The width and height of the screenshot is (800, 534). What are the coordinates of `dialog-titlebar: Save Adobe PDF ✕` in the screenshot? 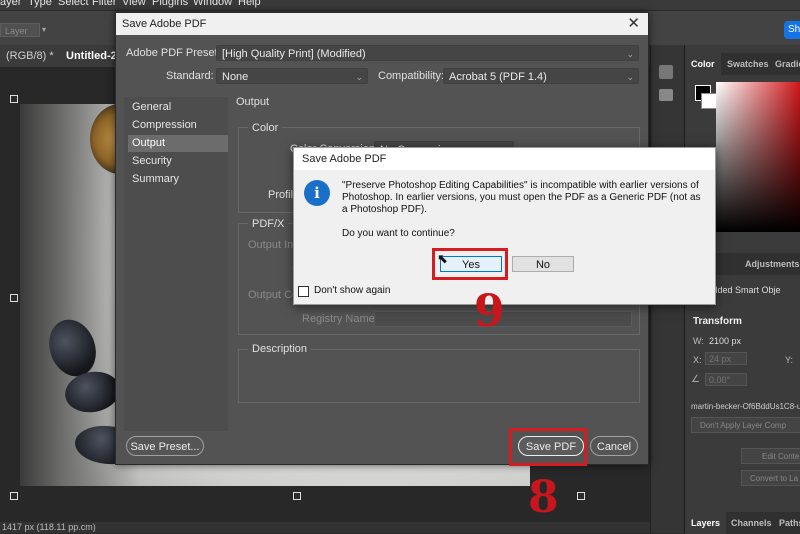 It's located at (382, 24).